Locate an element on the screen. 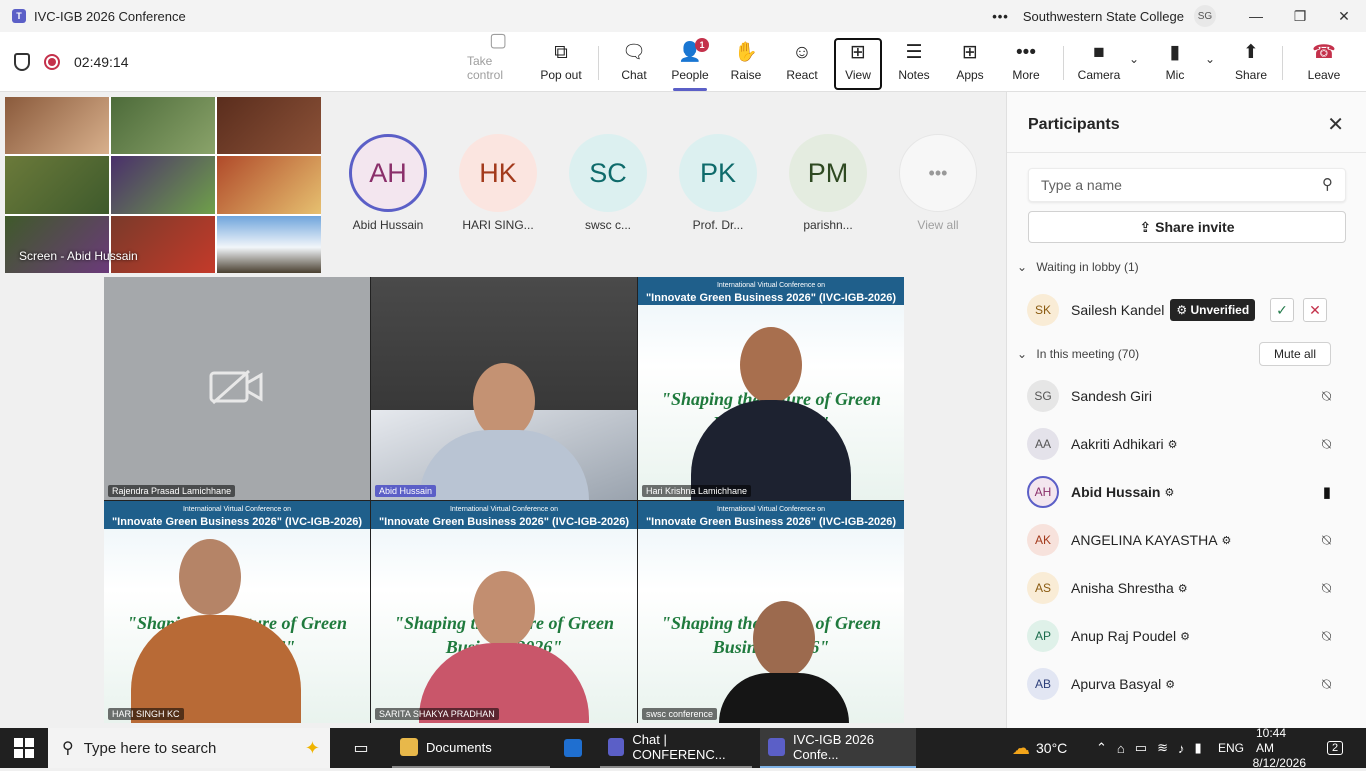 The width and height of the screenshot is (1366, 771). take-control-button: ▢ Take control is located at coordinates (498, 59).